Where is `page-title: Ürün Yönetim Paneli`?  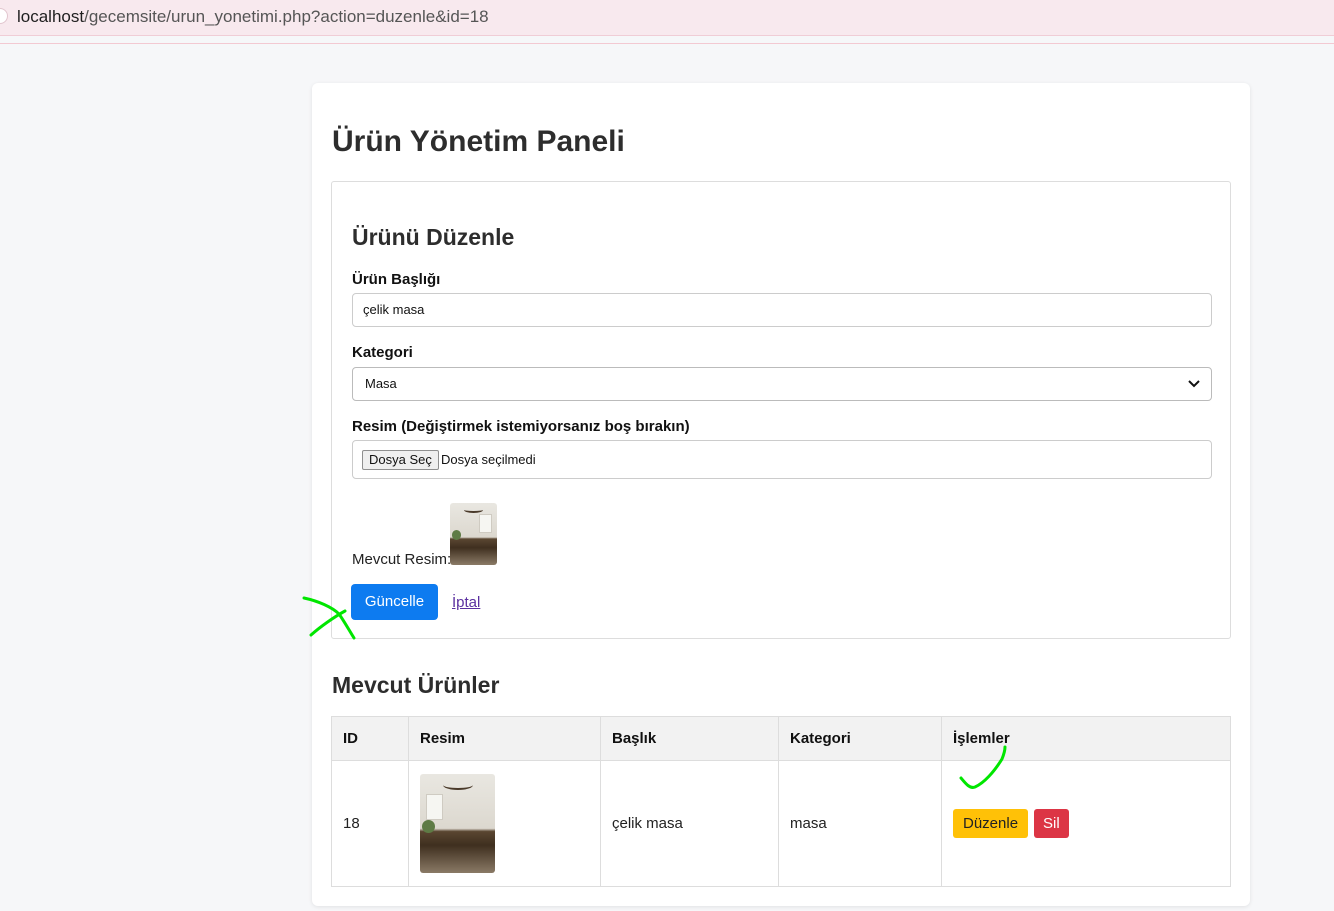
page-title: Ürün Yönetim Paneli is located at coordinates (478, 141).